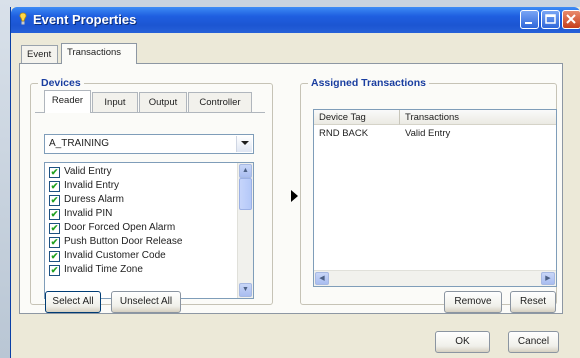  Describe the element at coordinates (61, 83) in the screenshot. I see `devices-group-title: Devices` at that location.